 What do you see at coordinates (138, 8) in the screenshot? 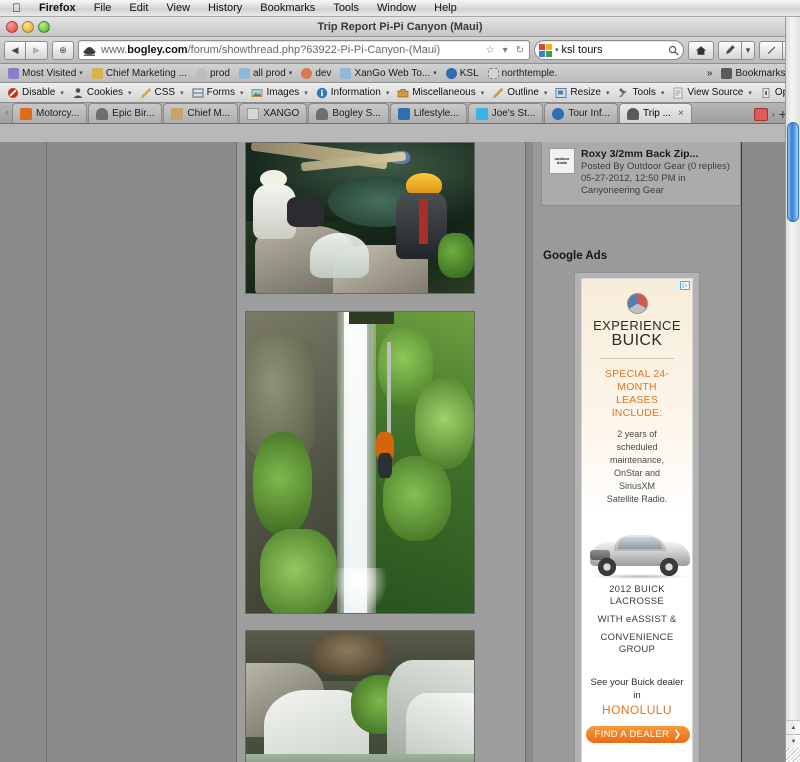
I see `menu-item-edit: Edit` at bounding box center [138, 8].